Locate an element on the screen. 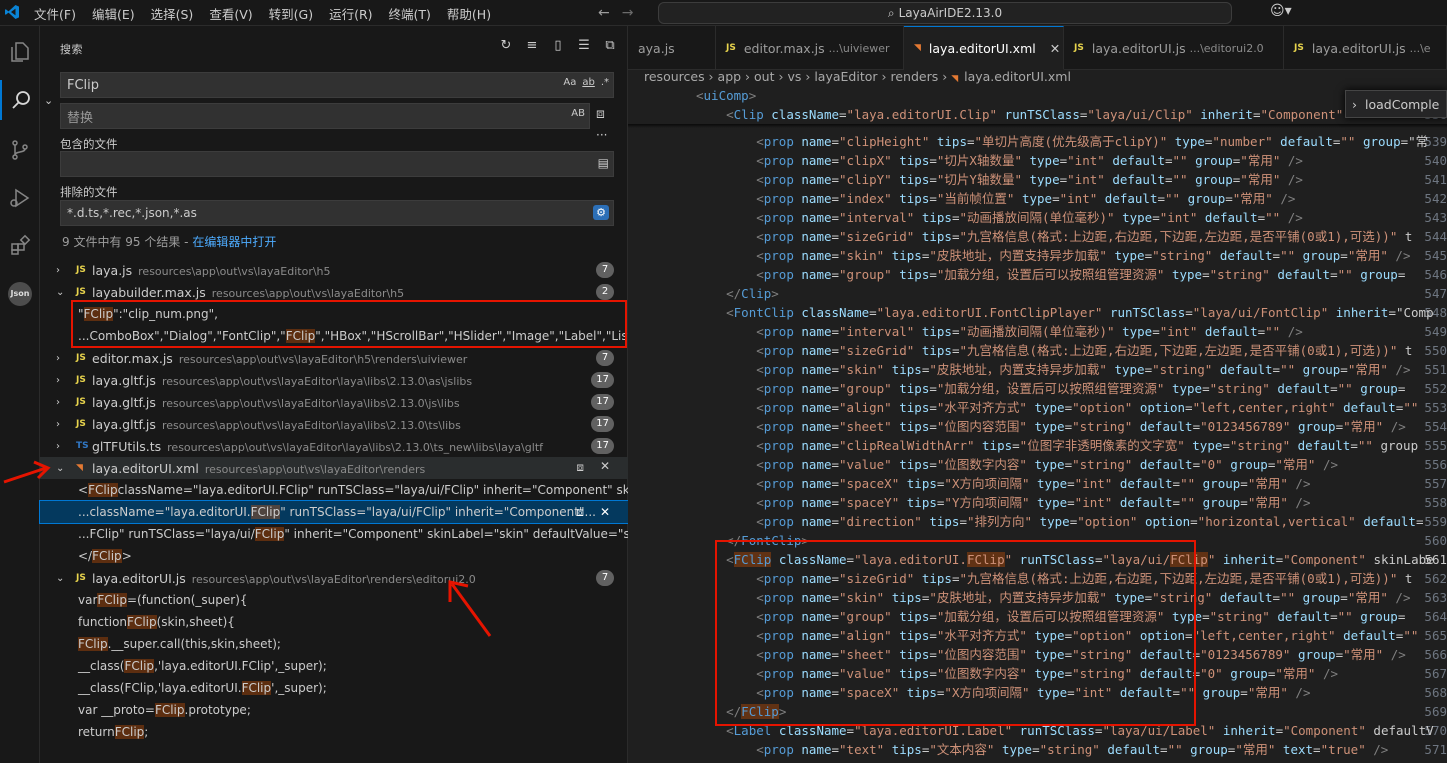  tab-0: aya.js is located at coordinates (672, 48).